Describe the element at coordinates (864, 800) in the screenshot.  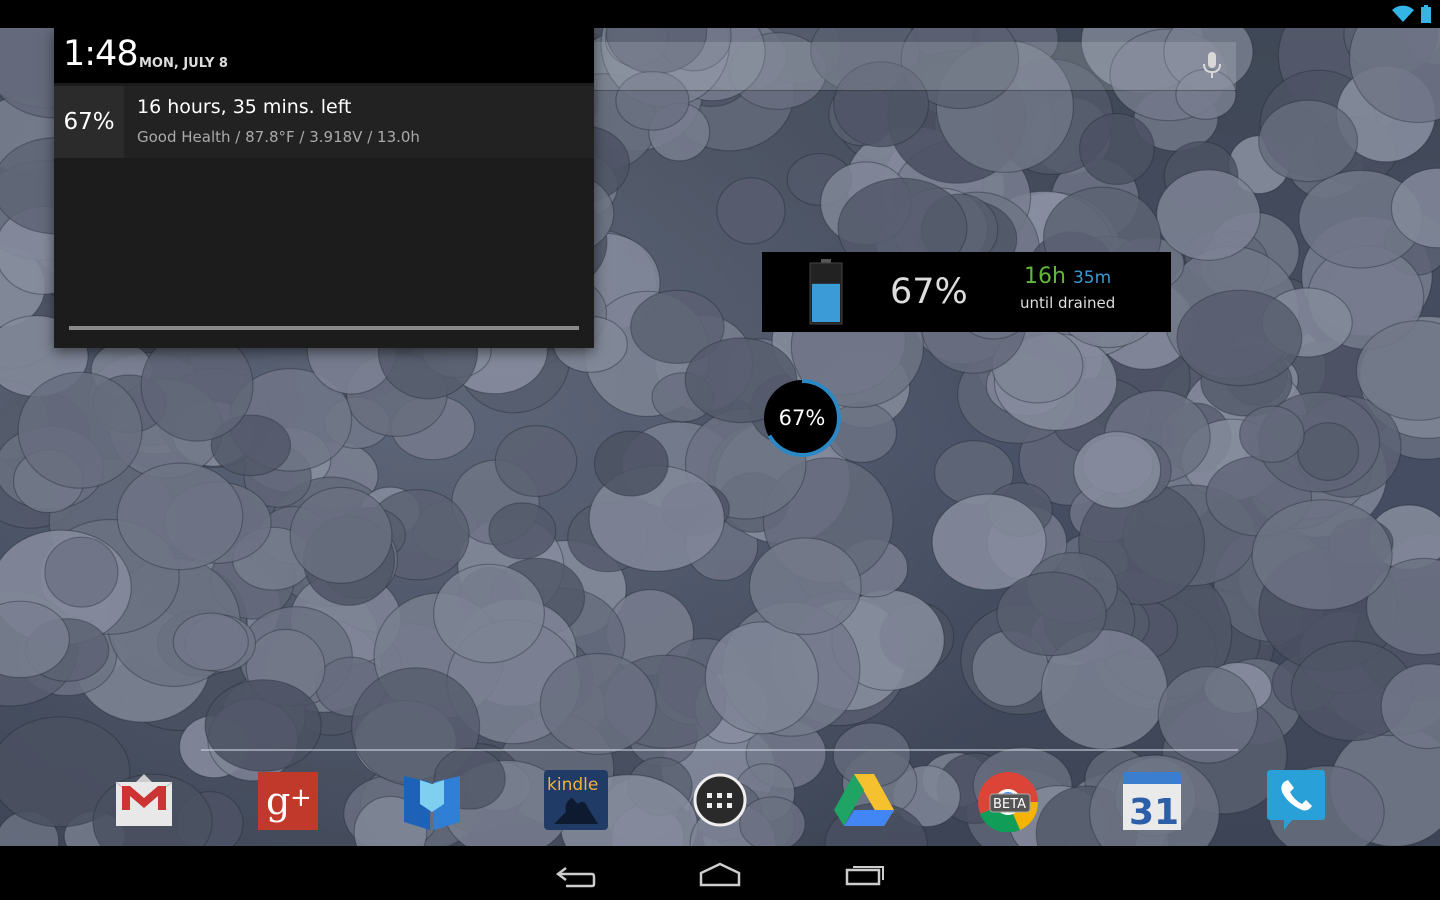
I see `google-drive-icon` at that location.